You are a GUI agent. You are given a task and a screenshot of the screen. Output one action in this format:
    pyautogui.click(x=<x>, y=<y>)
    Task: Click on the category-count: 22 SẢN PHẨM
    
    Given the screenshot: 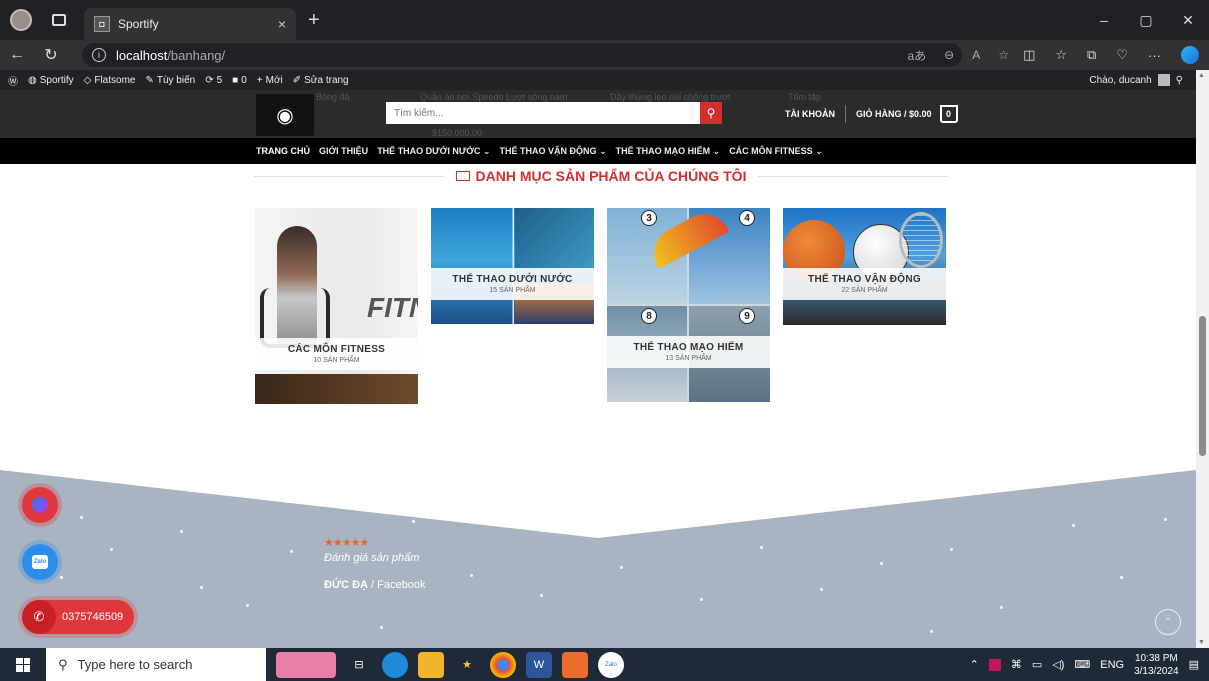 What is the action you would take?
    pyautogui.click(x=864, y=290)
    